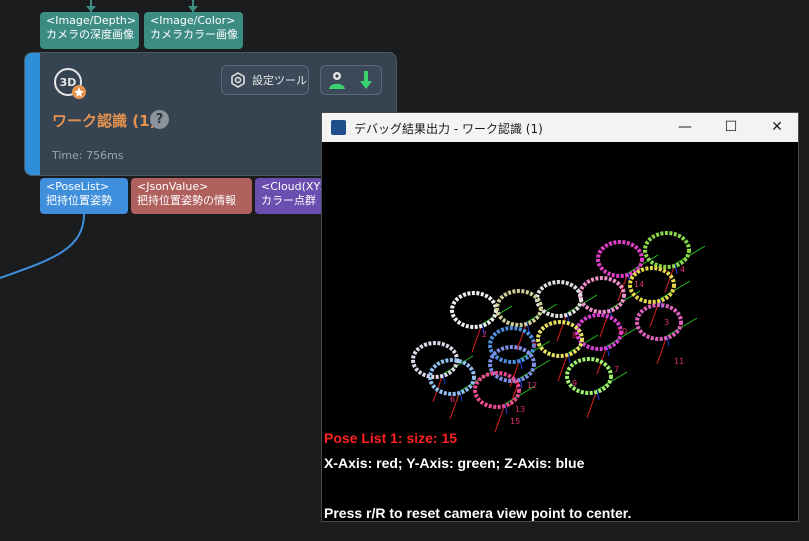 The height and width of the screenshot is (541, 809). Describe the element at coordinates (777, 127) in the screenshot. I see `close-button: ✕` at that location.